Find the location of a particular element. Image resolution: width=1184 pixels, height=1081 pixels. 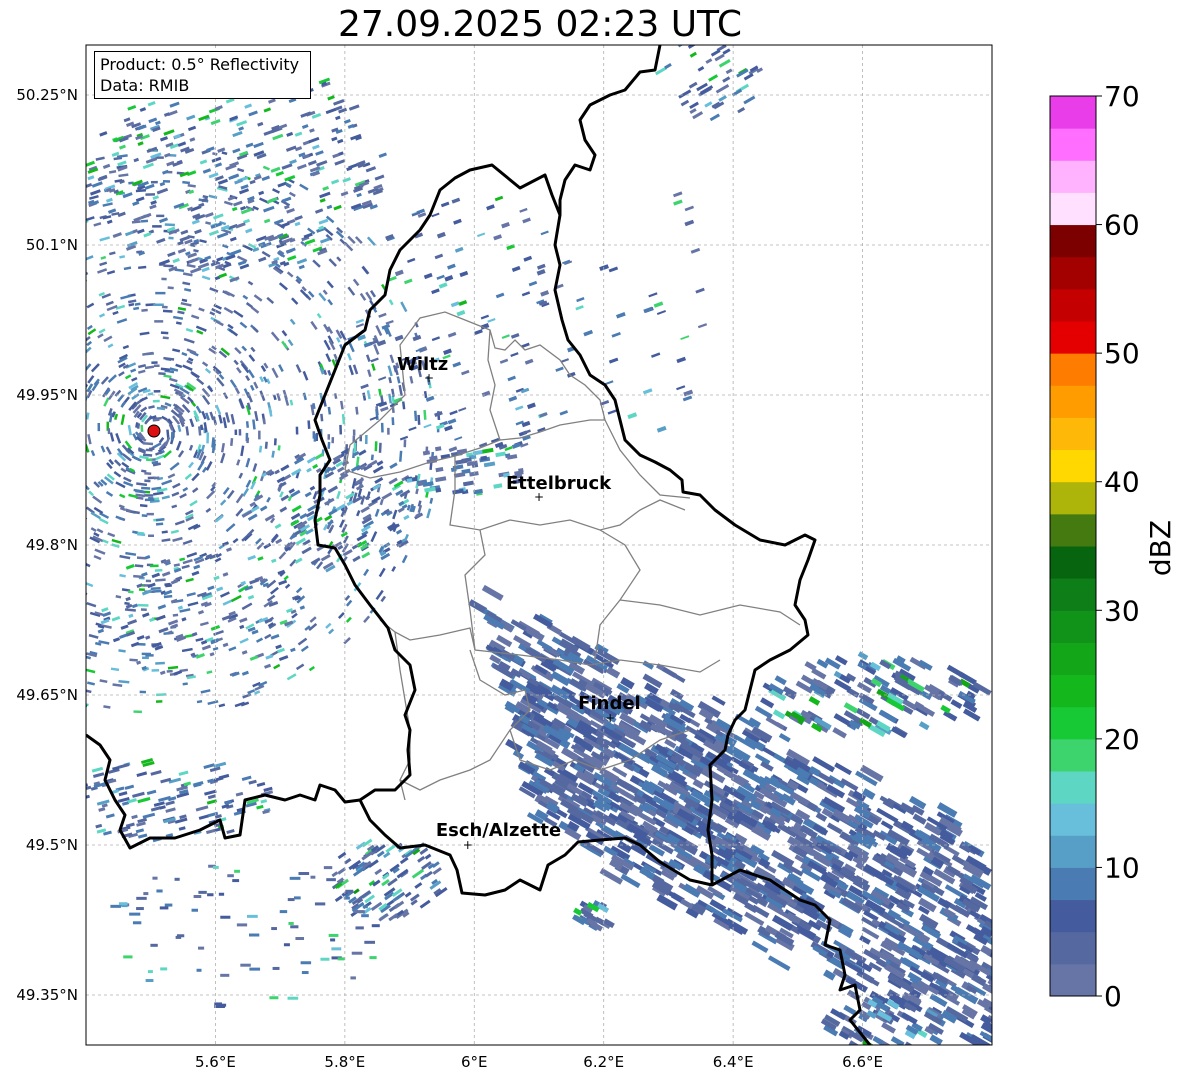

lat-tick-label: 49.8°N is located at coordinates (52, 545).